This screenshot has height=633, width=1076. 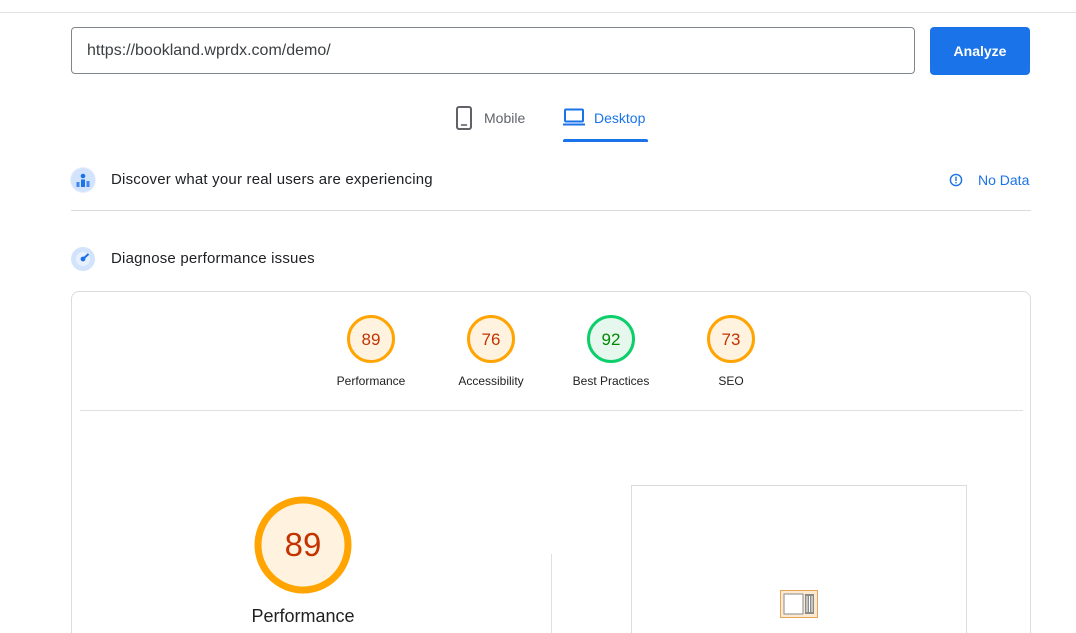 I want to click on score-ring: 89, so click(x=371, y=339).